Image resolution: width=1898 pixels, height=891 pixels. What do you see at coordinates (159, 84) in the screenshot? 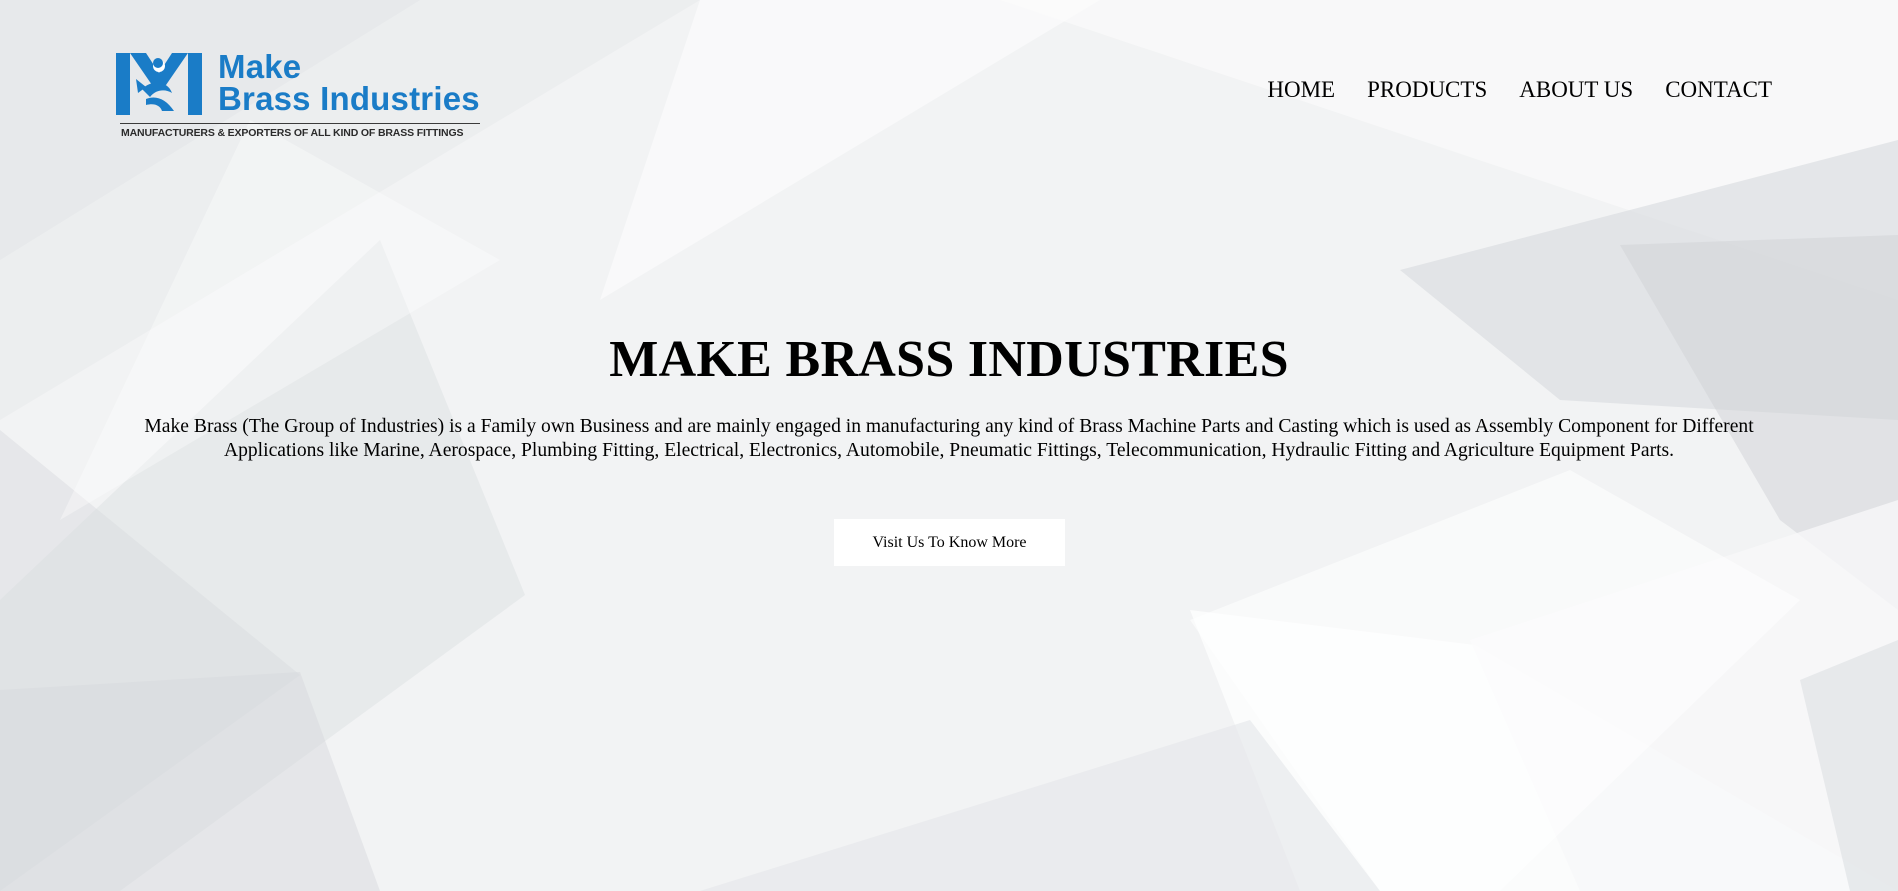
I see `brand-logo-icon` at bounding box center [159, 84].